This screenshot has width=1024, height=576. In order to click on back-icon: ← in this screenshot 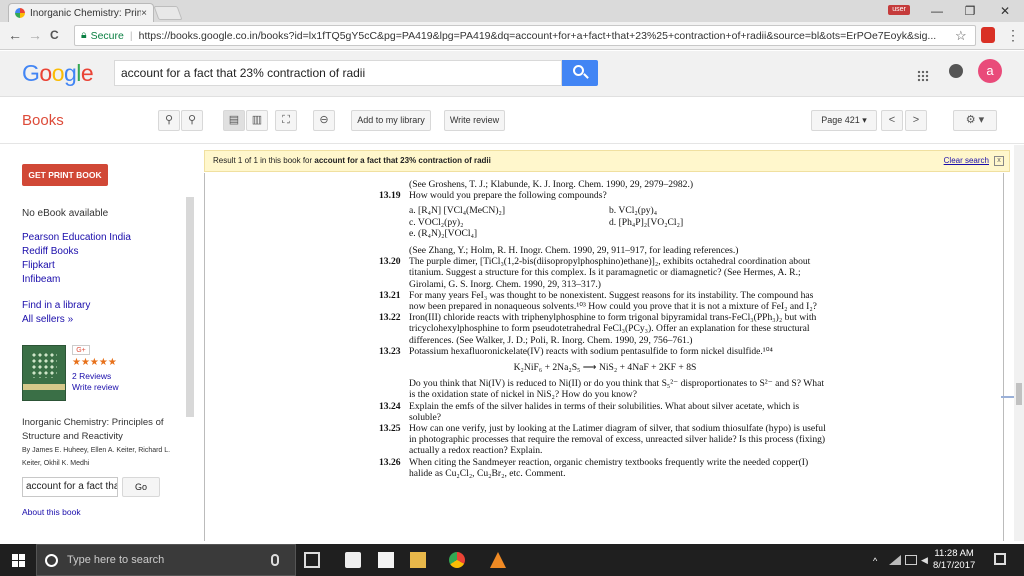, I will do `click(15, 35)`.